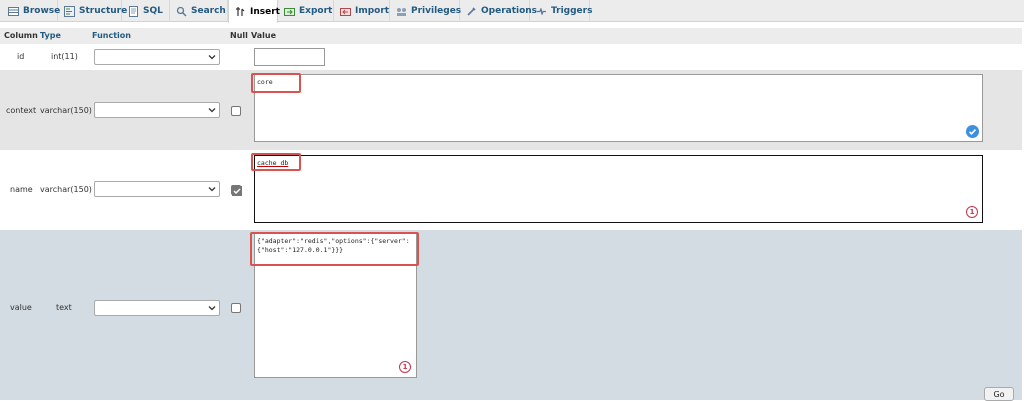 This screenshot has height=401, width=1024. Describe the element at coordinates (21, 110) in the screenshot. I see `column-name: context` at that location.